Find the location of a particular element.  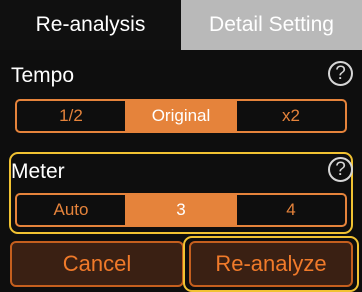

tempo-option-double: x2 is located at coordinates (290, 116).